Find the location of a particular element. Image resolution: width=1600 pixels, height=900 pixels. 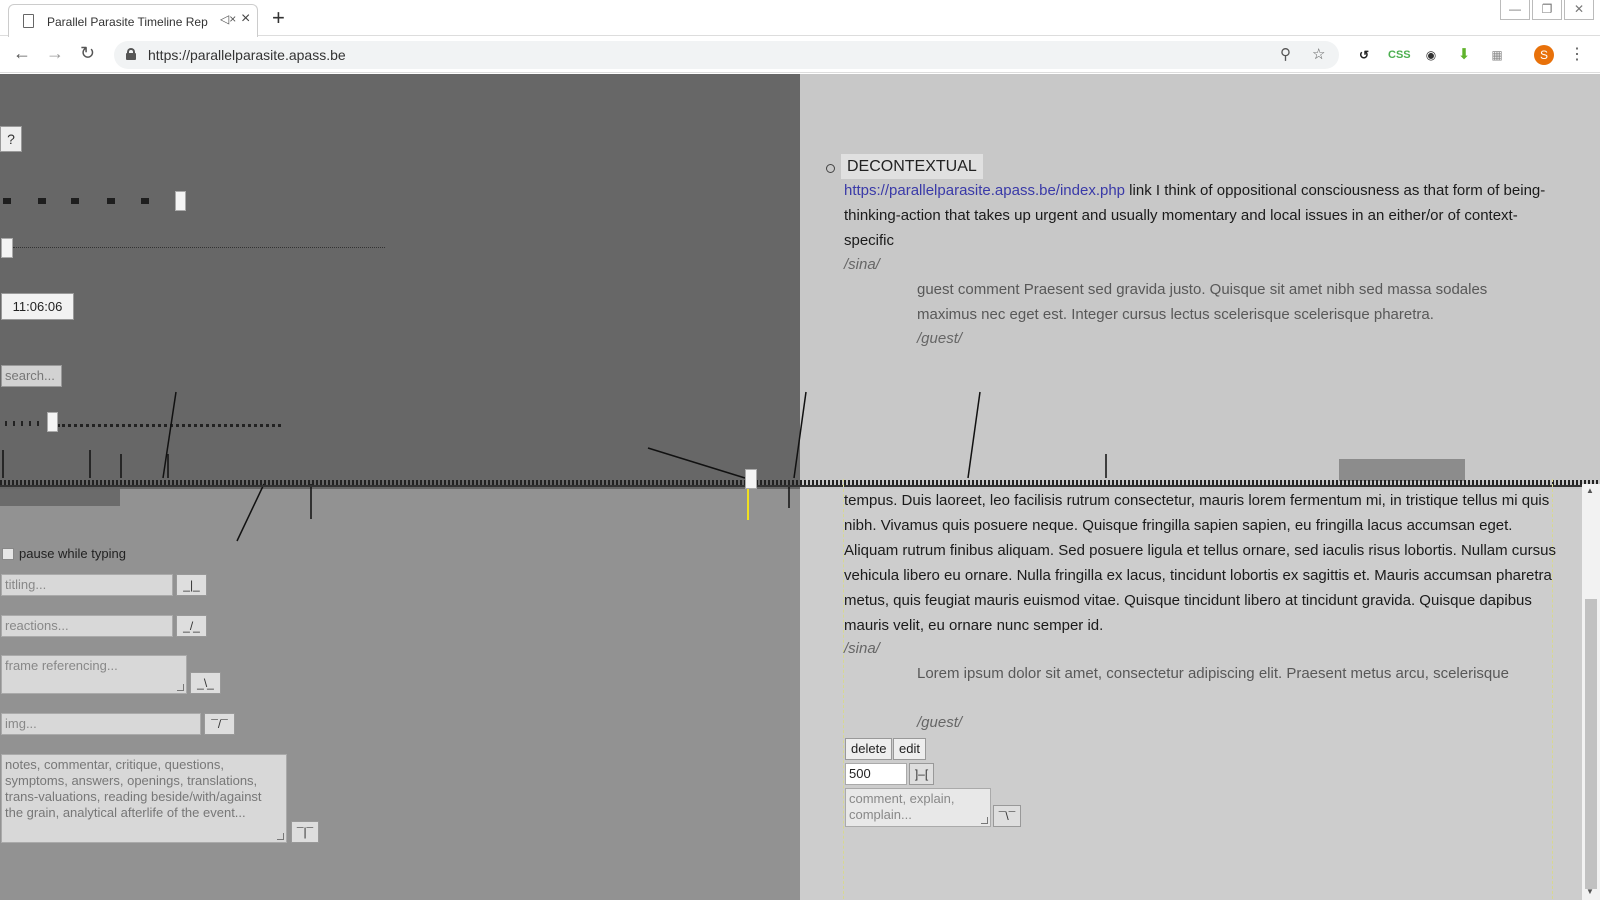

volume-slider-track is located at coordinates (199, 247).